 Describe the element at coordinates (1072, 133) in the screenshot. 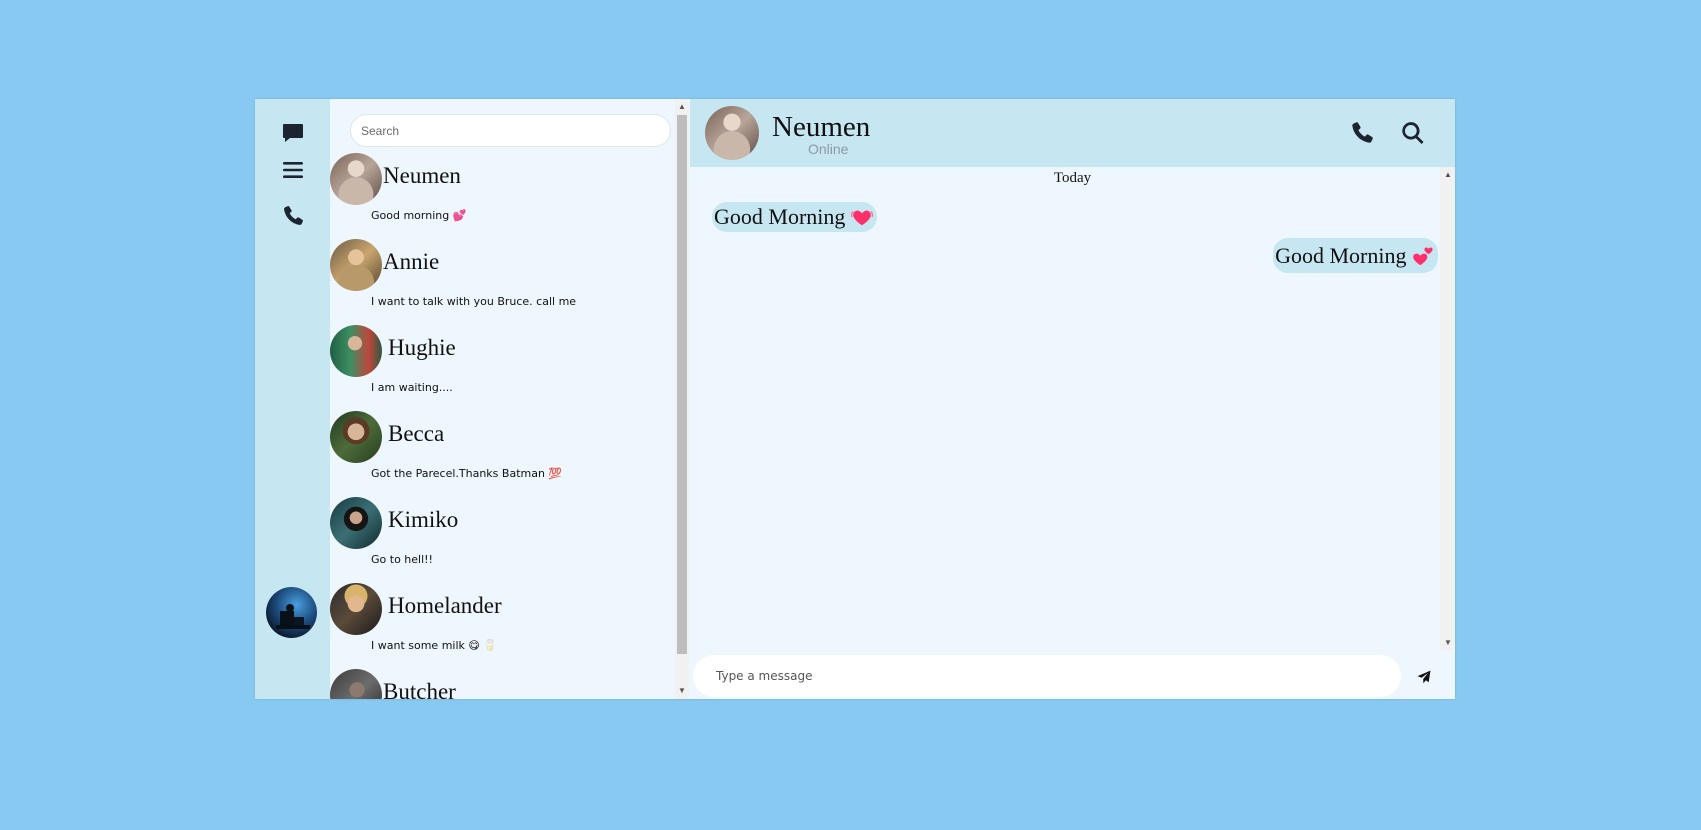

I see `chat-header: Neumen Online` at that location.